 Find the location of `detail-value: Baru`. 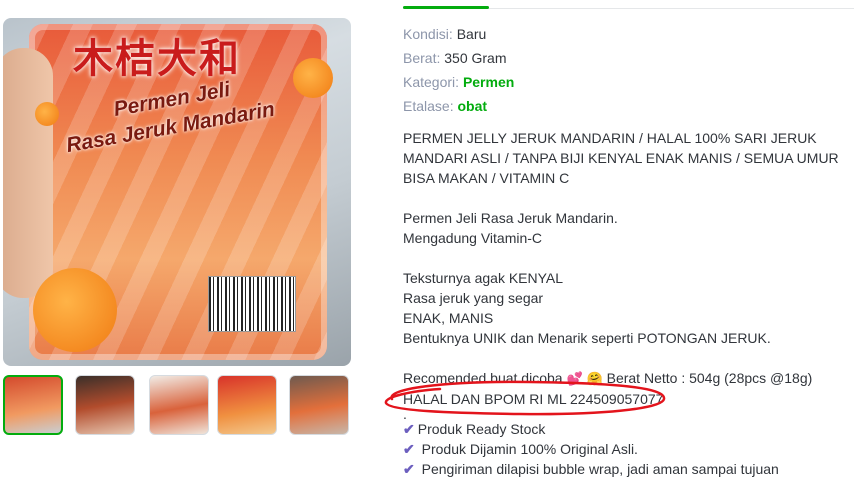

detail-value: Baru is located at coordinates (471, 34).